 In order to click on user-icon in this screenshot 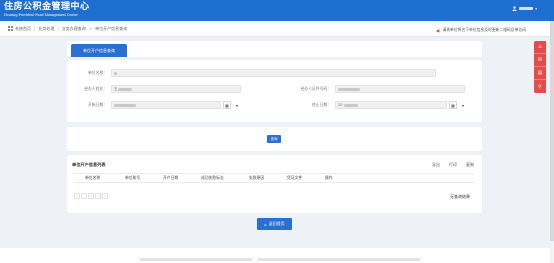, I will do `click(514, 8)`.